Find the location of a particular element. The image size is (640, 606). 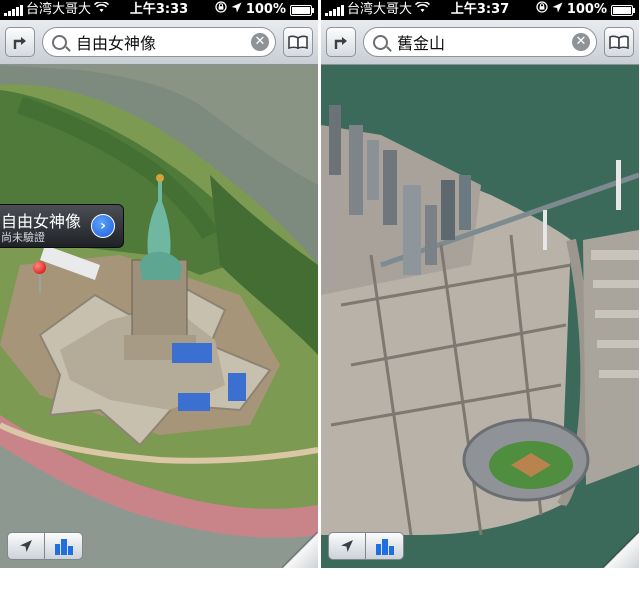

search-input: 自由女神像 ✕ is located at coordinates (159, 42).